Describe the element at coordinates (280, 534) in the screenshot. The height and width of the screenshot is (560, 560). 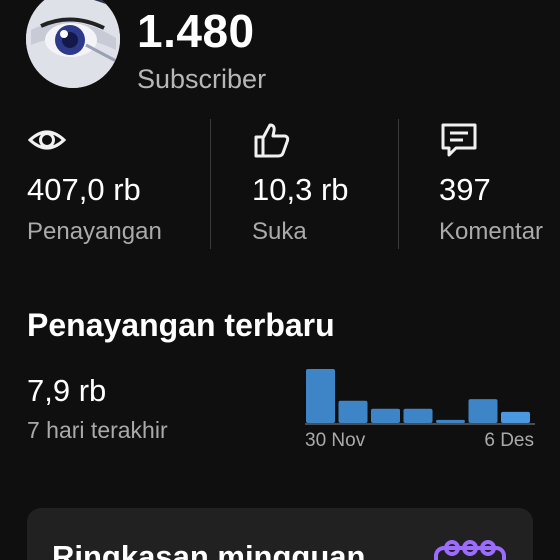
I see `weekly-summary-card: Ringkasan mingguan` at that location.